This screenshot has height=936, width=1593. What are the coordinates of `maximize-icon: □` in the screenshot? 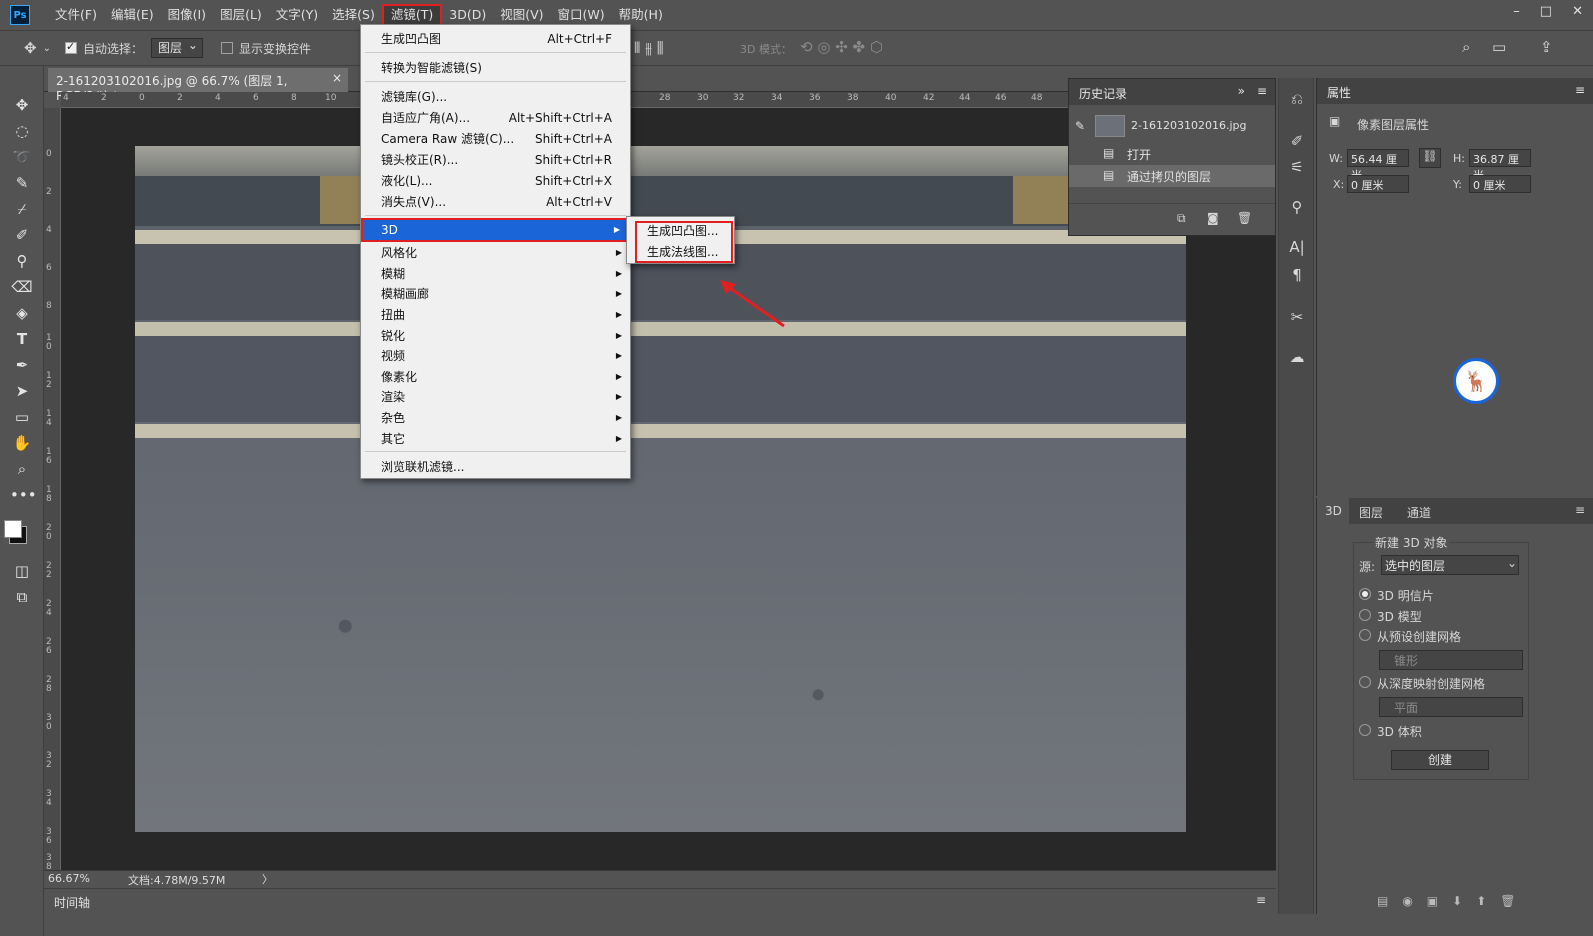 It's located at (1546, 11).